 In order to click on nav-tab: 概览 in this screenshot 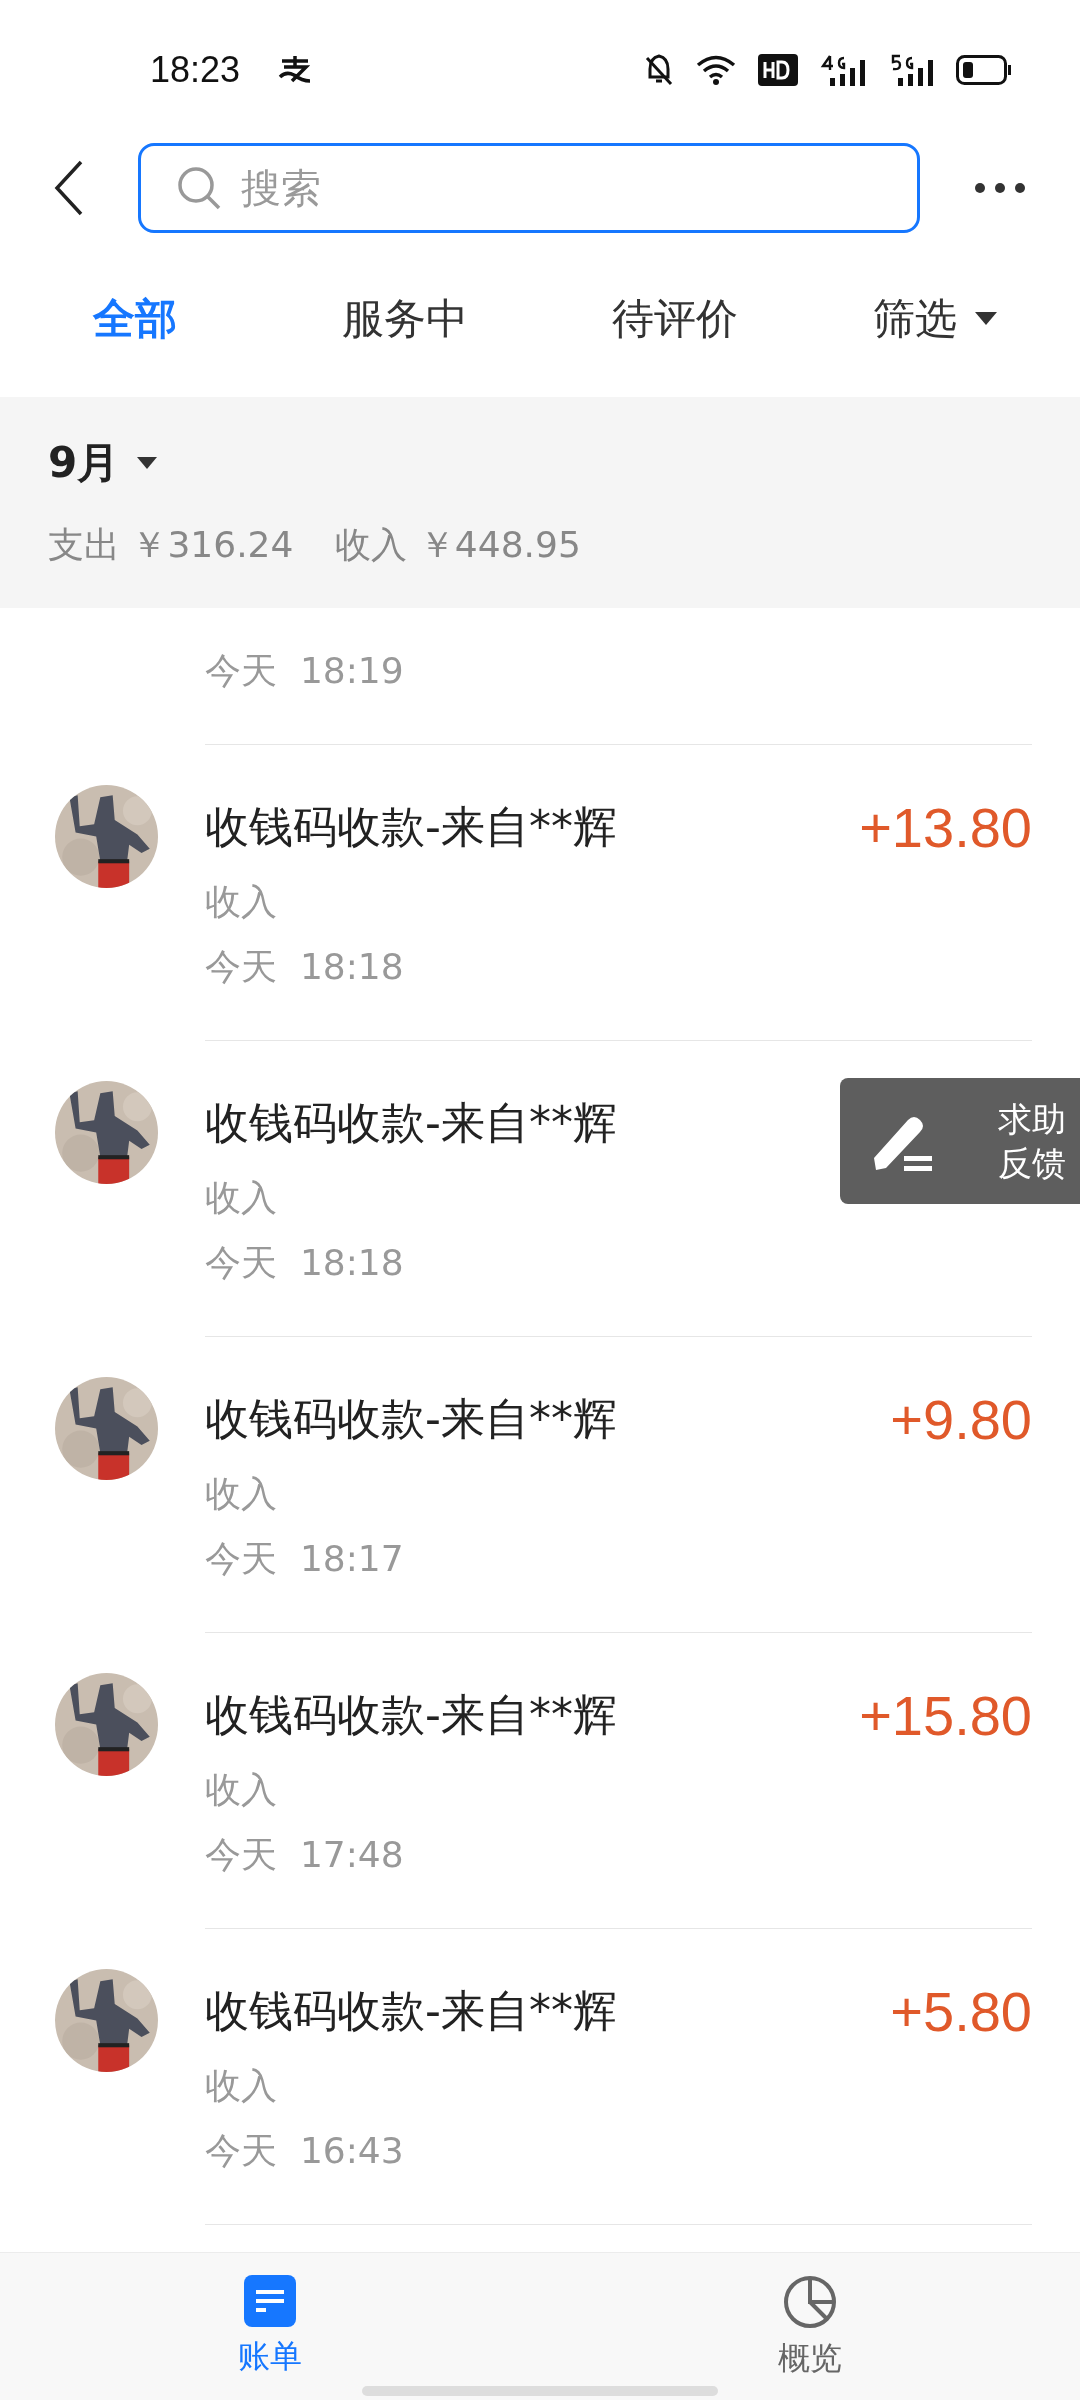, I will do `click(810, 2326)`.